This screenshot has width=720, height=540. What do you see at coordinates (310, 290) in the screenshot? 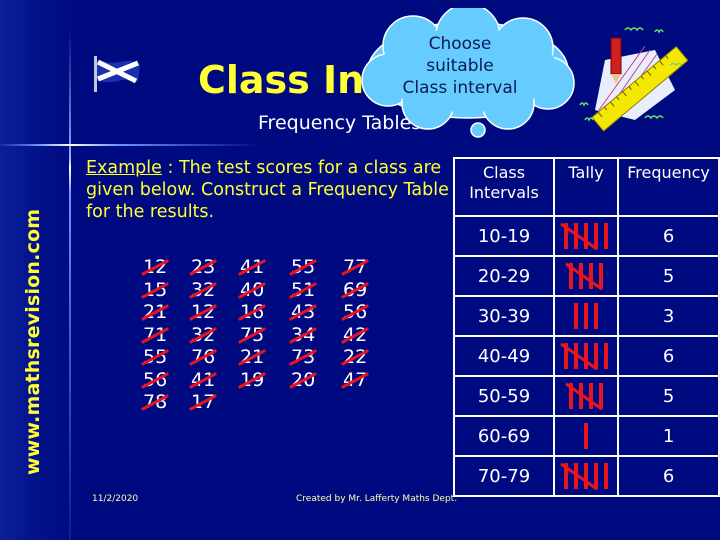
I see `score-value: 51` at bounding box center [310, 290].